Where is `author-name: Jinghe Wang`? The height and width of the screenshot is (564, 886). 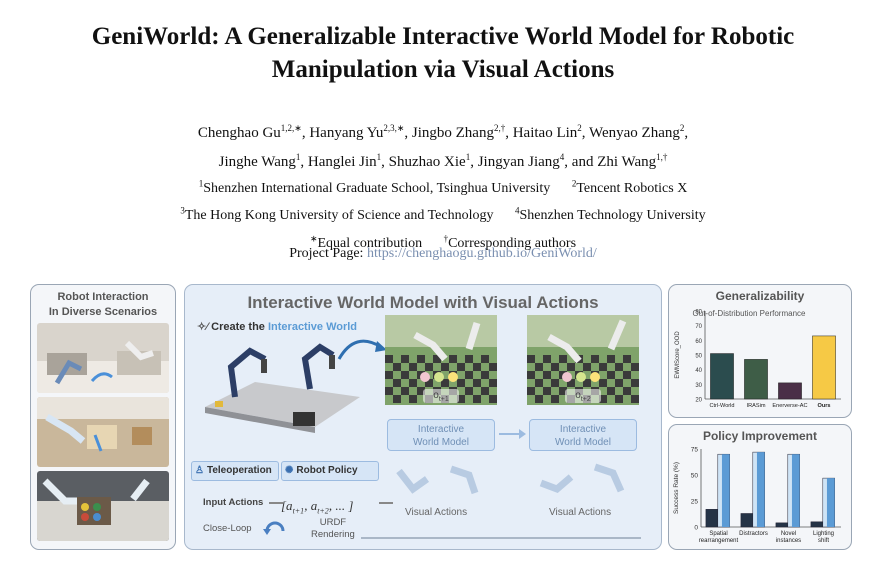
author-name: Jinghe Wang is located at coordinates (257, 162).